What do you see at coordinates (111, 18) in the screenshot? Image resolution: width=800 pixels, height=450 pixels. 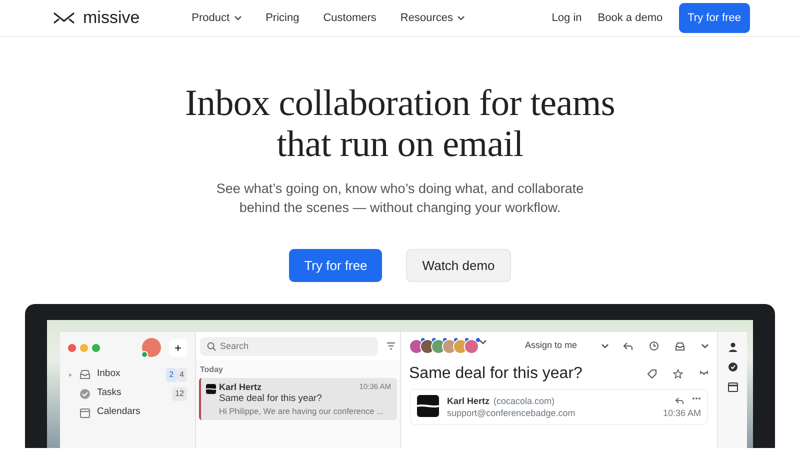 I see `brand-name: missive` at bounding box center [111, 18].